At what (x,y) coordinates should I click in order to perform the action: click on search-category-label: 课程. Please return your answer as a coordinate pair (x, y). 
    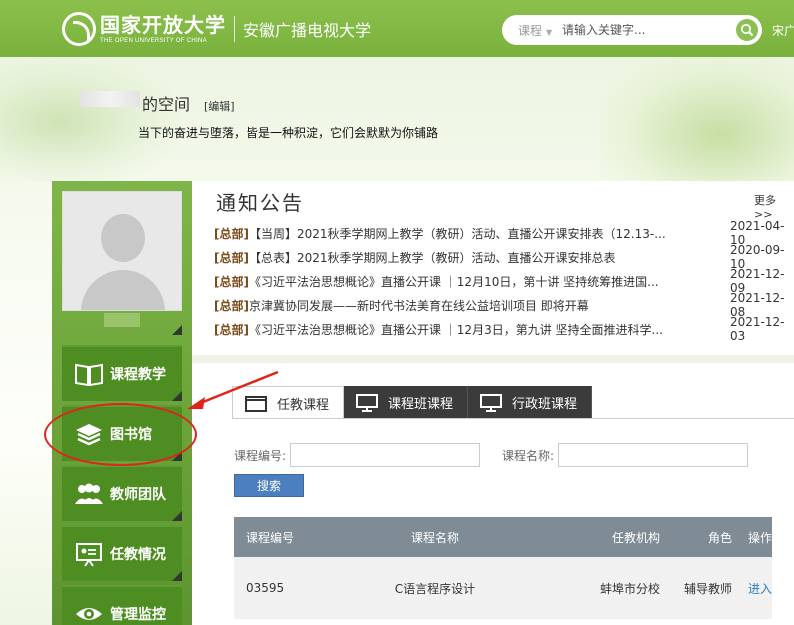
    Looking at the image, I should click on (530, 30).